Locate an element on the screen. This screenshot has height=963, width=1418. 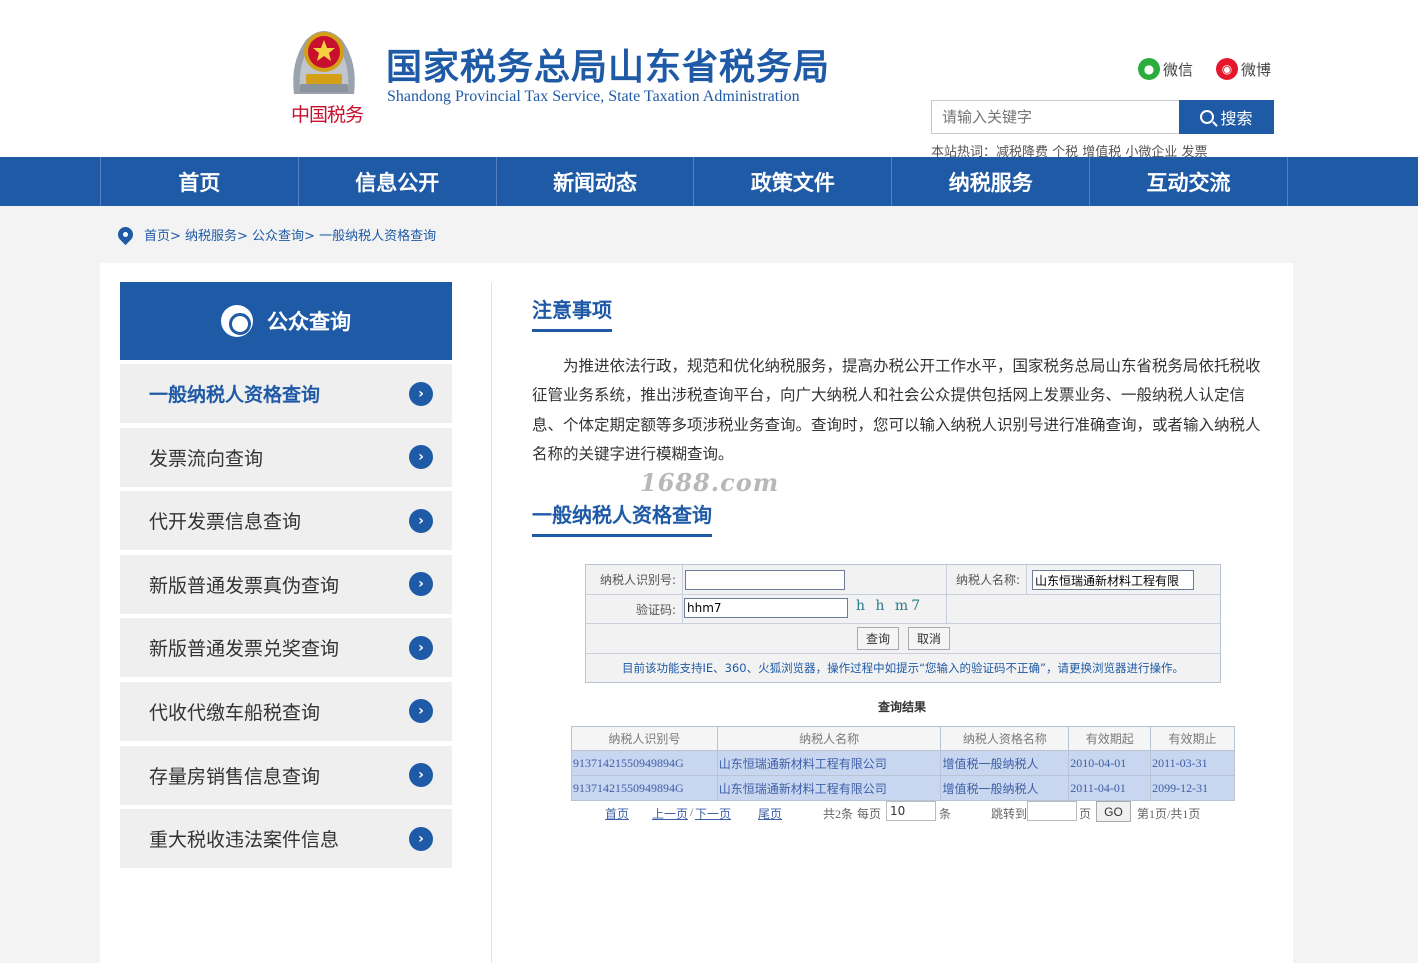
last-page-link: 尾页 is located at coordinates (770, 813).